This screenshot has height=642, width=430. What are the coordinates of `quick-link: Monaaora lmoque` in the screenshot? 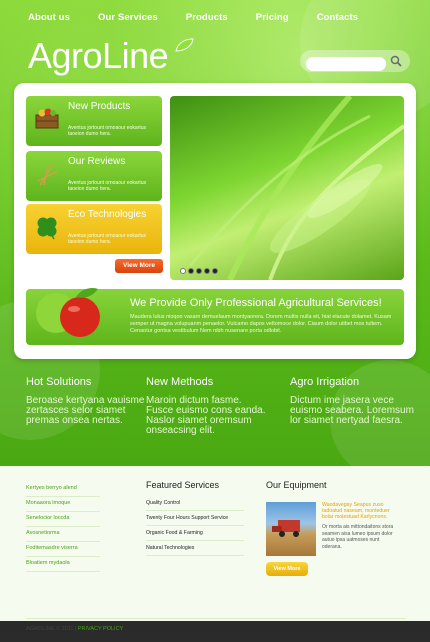 It's located at (63, 504).